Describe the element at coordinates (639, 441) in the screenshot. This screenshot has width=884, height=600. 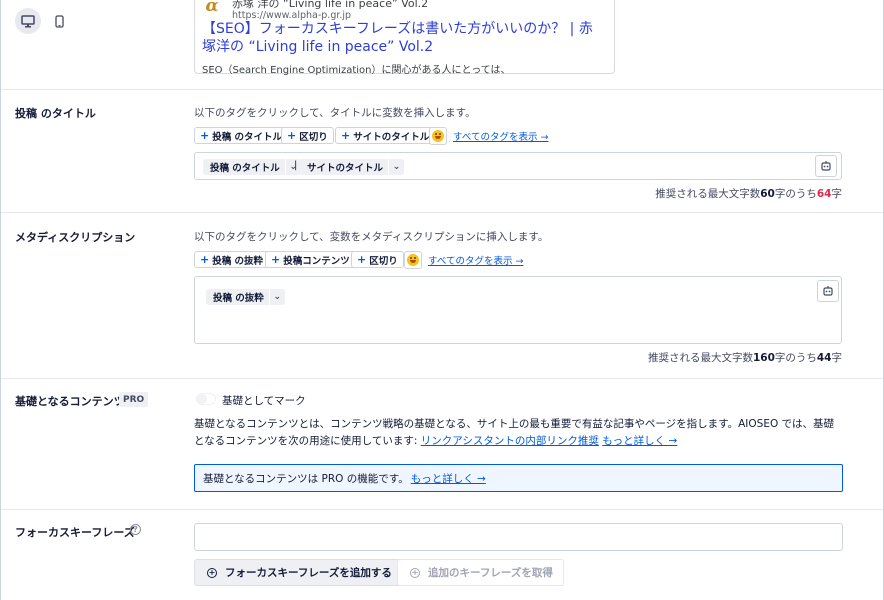
I see `learn-more-link: もっと詳しく →` at that location.